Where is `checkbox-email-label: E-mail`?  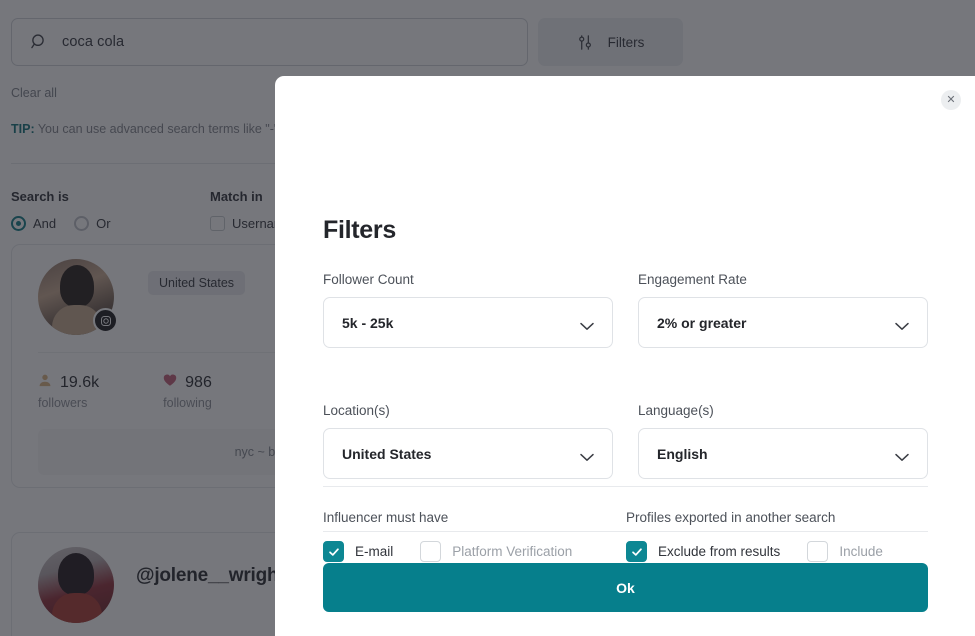 checkbox-email-label: E-mail is located at coordinates (374, 551).